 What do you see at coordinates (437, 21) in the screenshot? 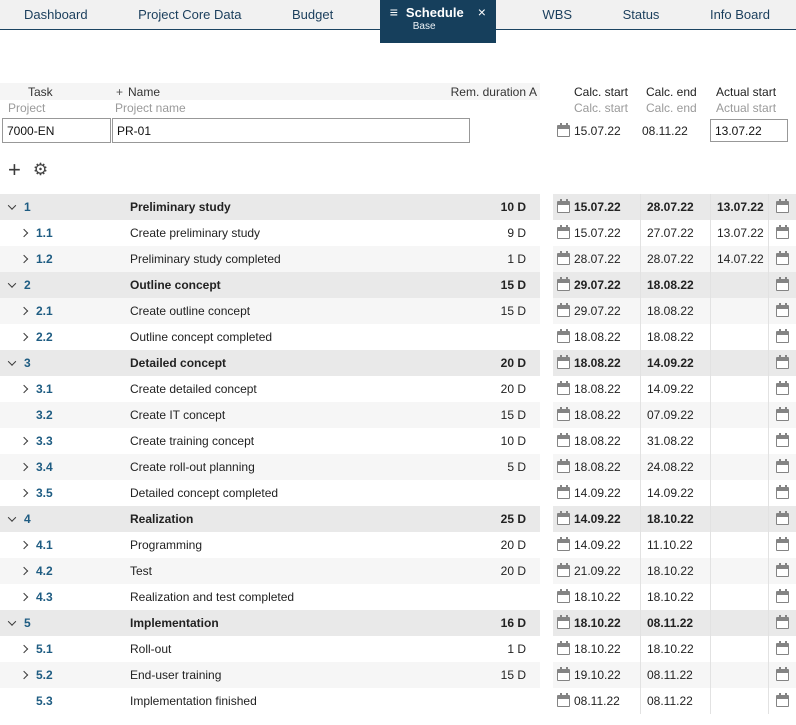
I see `tab-schedule: ≡ Schedule × Base` at bounding box center [437, 21].